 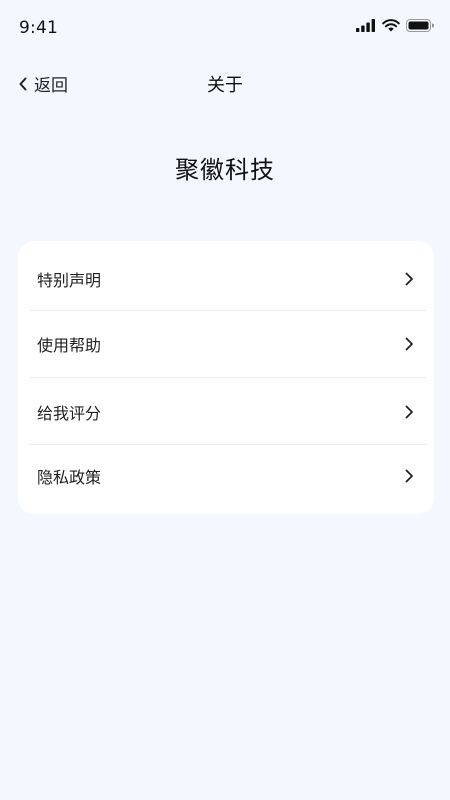 What do you see at coordinates (225, 84) in the screenshot?
I see `navigation-bar: 返回 关于` at bounding box center [225, 84].